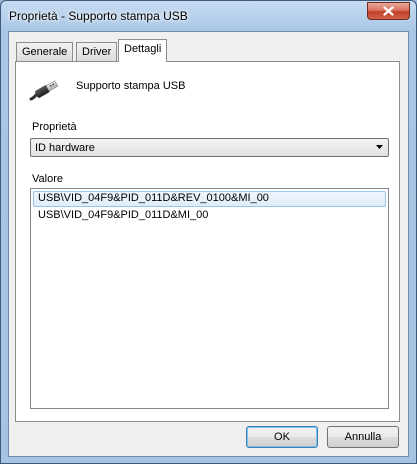 The width and height of the screenshot is (417, 464). I want to click on close-button, so click(388, 11).